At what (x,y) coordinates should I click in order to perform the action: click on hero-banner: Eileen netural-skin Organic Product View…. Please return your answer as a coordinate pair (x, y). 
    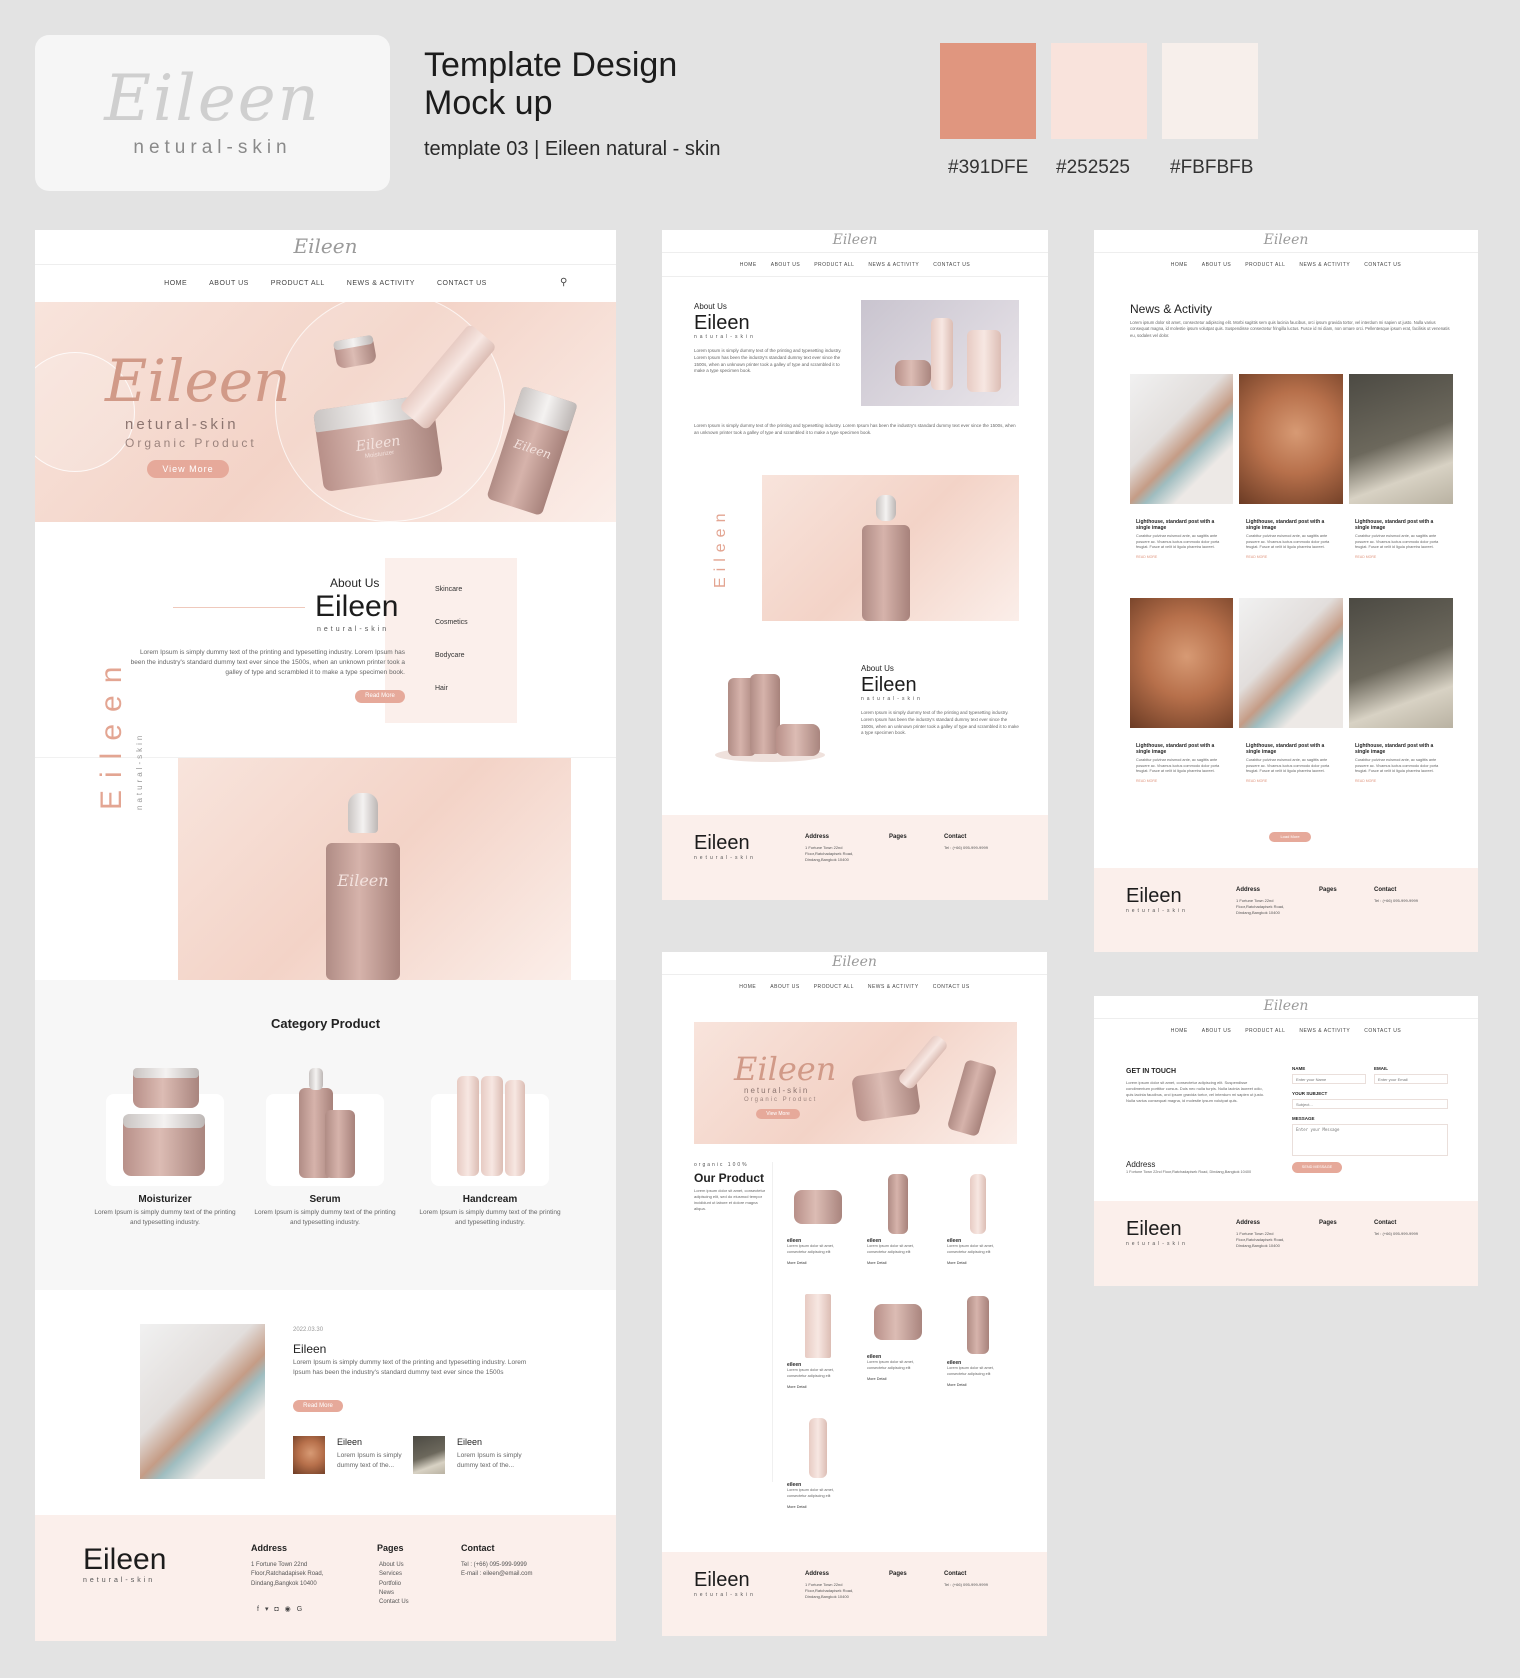
    Looking at the image, I should click on (325, 407).